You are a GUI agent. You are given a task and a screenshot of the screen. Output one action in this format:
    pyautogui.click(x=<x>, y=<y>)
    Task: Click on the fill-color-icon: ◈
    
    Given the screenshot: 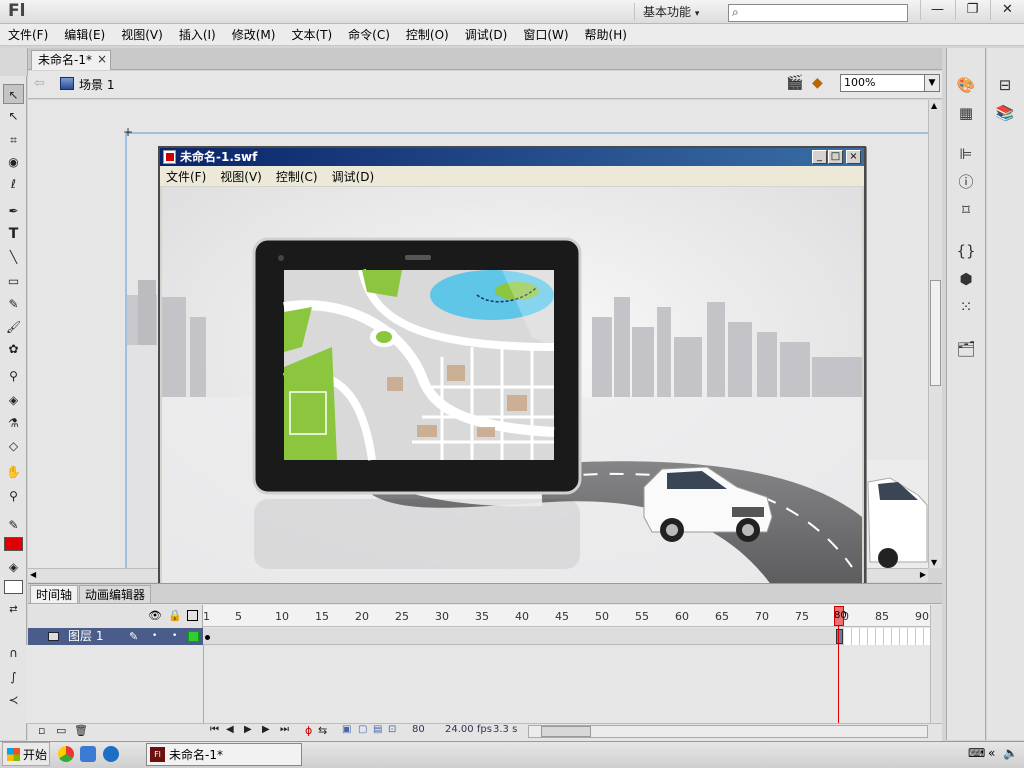 What is the action you would take?
    pyautogui.click(x=13, y=567)
    